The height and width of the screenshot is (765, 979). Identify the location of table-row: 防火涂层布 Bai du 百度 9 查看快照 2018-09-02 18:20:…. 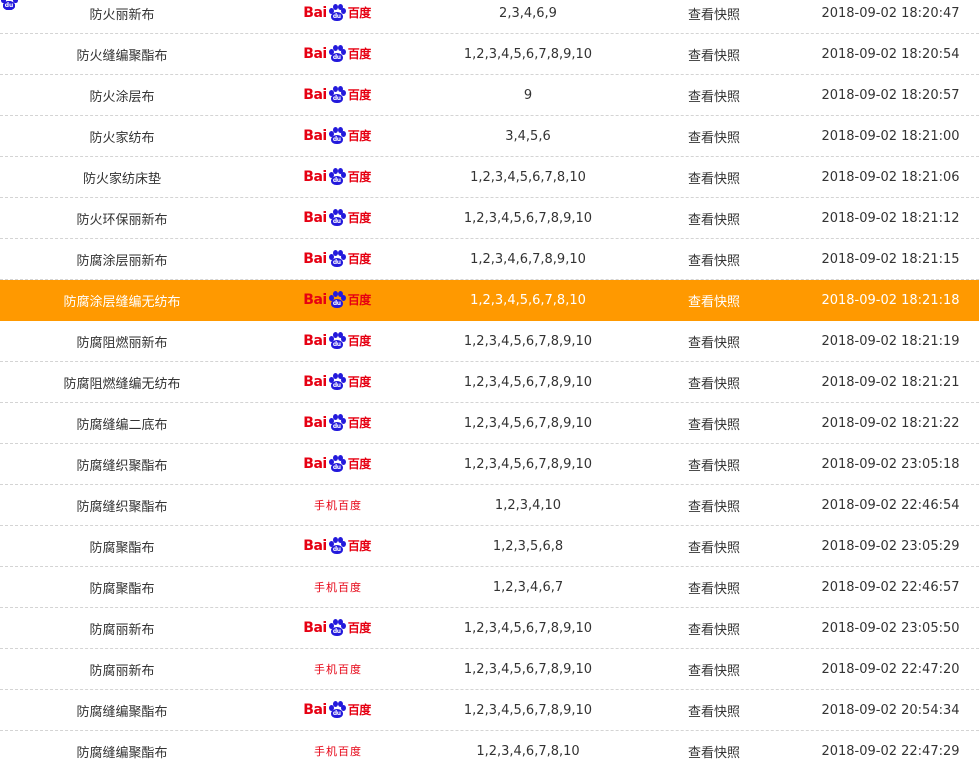
(489, 95).